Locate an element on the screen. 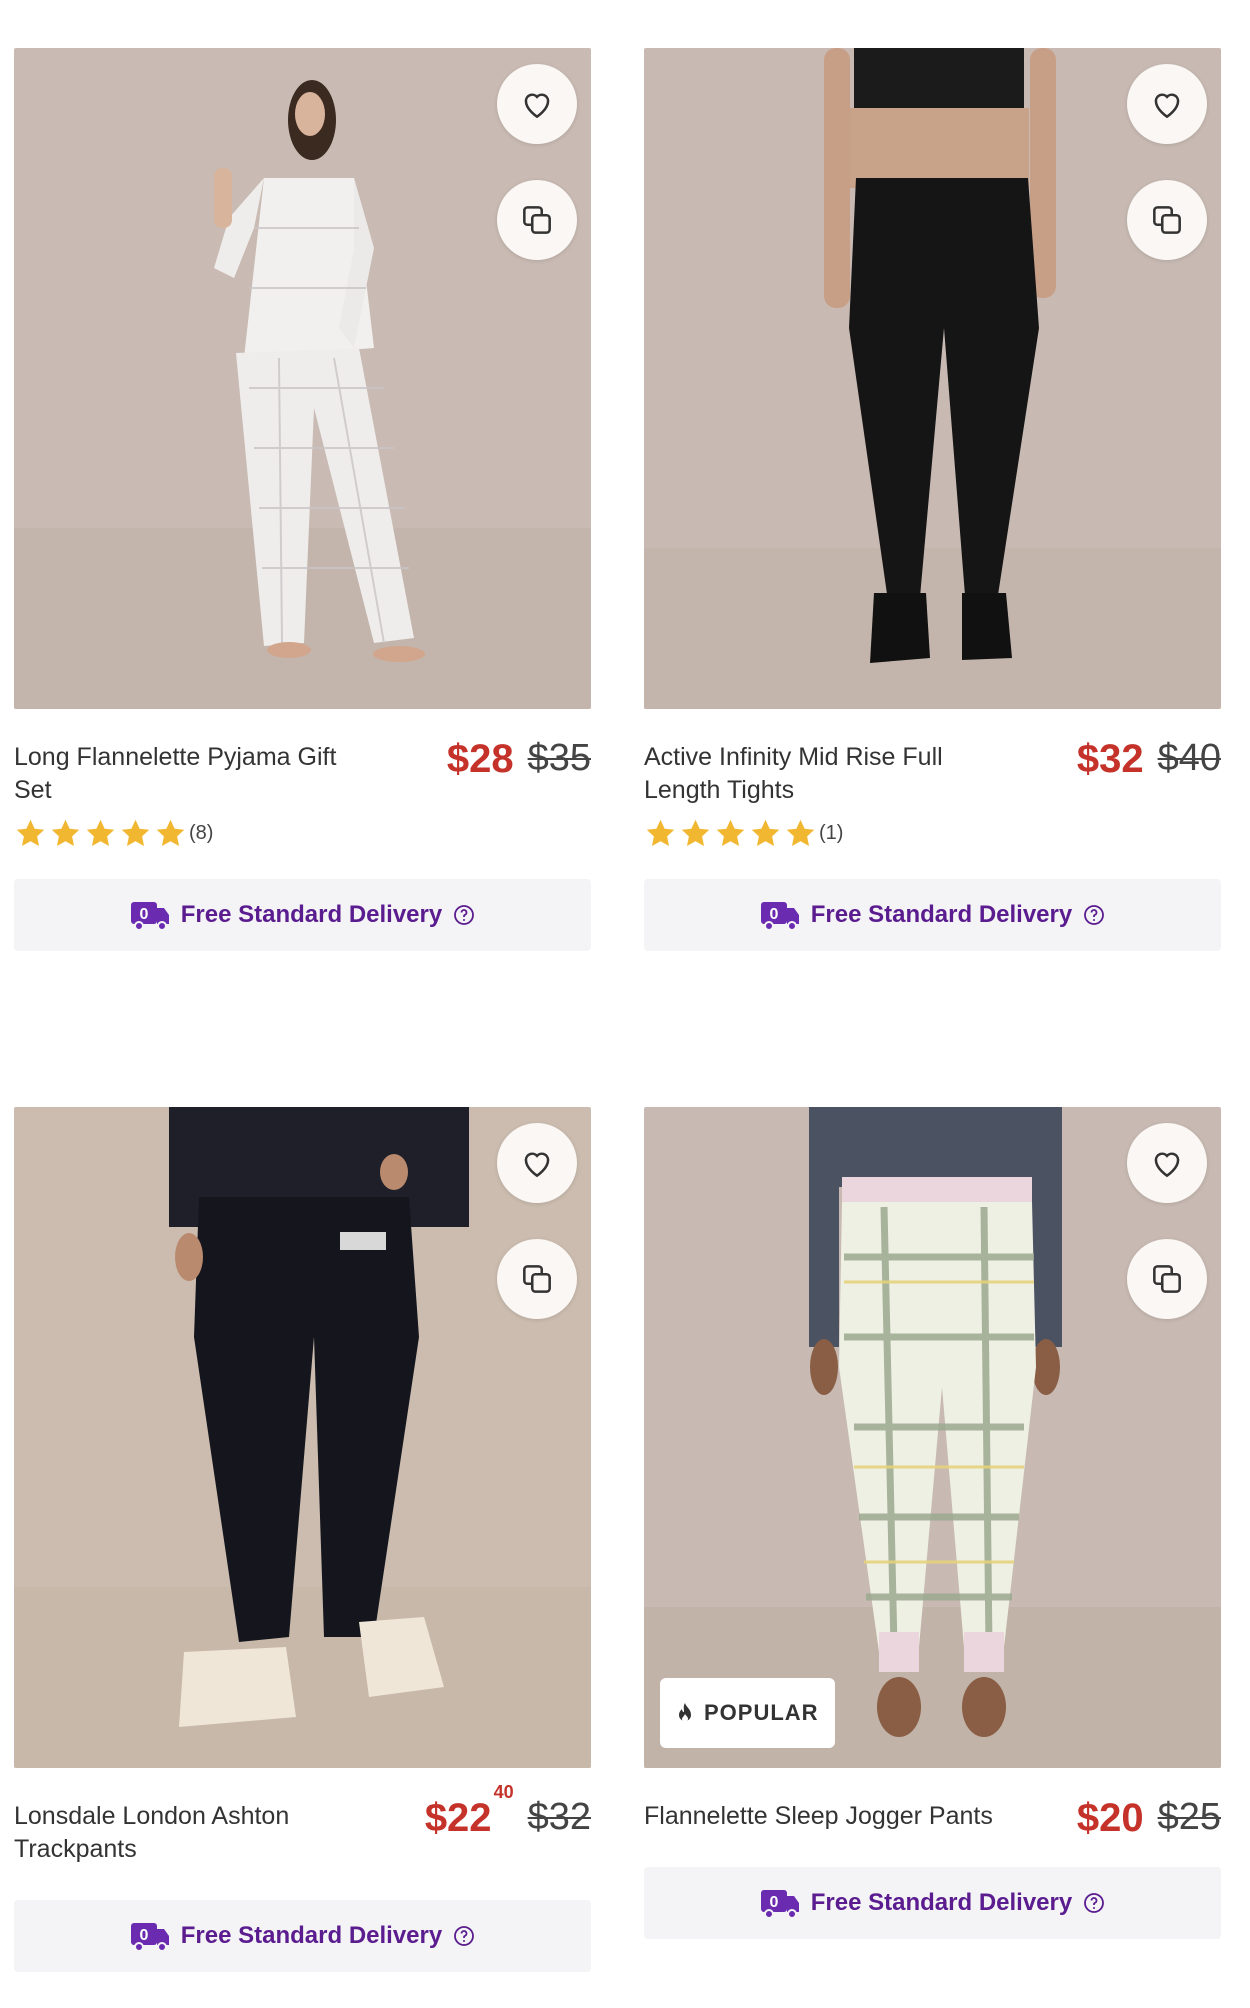 This screenshot has width=1250, height=2008. sale-price-cents: 40 is located at coordinates (503, 1792).